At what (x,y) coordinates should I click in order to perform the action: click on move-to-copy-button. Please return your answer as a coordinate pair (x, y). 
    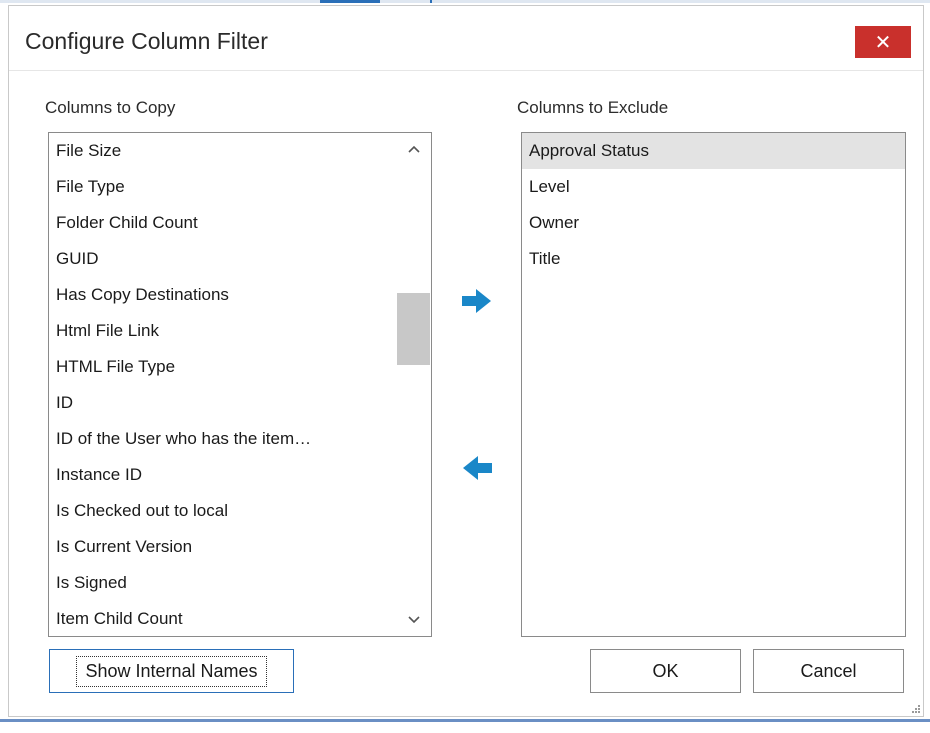
    Looking at the image, I should click on (477, 468).